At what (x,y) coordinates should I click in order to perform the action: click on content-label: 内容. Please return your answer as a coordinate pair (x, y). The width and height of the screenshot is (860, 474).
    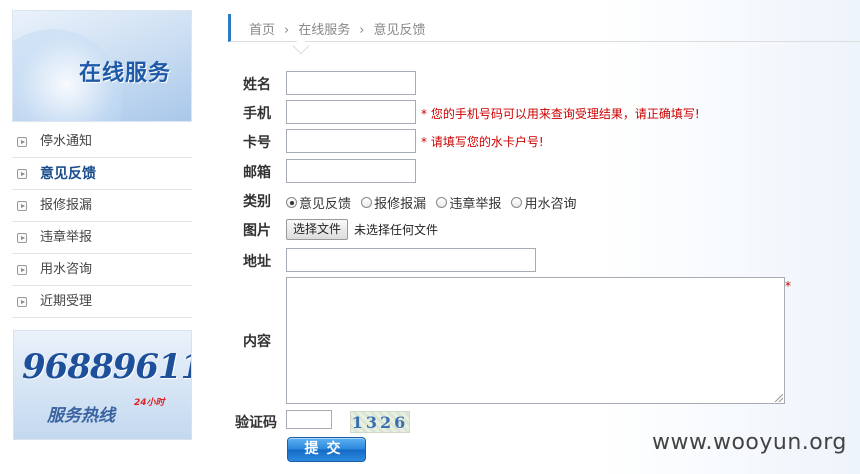
    Looking at the image, I should click on (257, 342).